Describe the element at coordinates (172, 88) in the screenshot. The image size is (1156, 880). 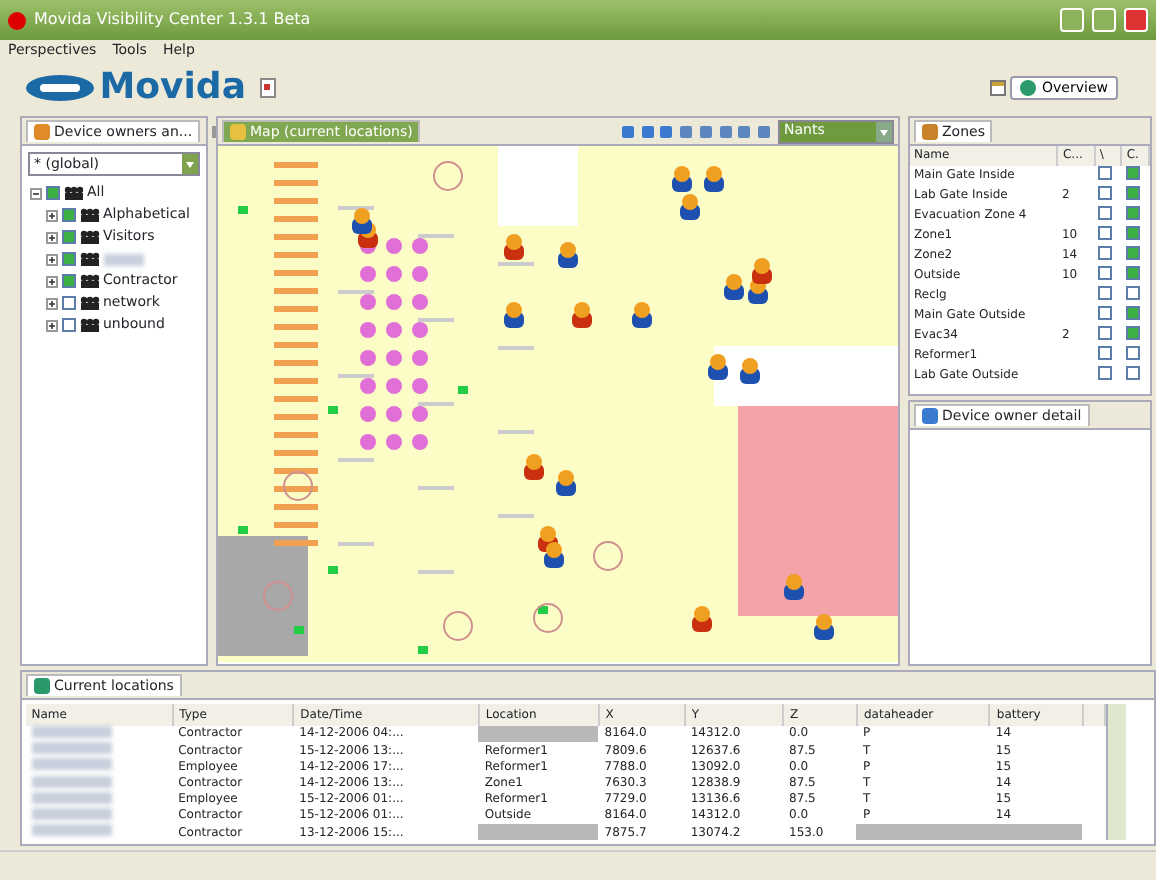
I see `logo-text: Movida` at that location.